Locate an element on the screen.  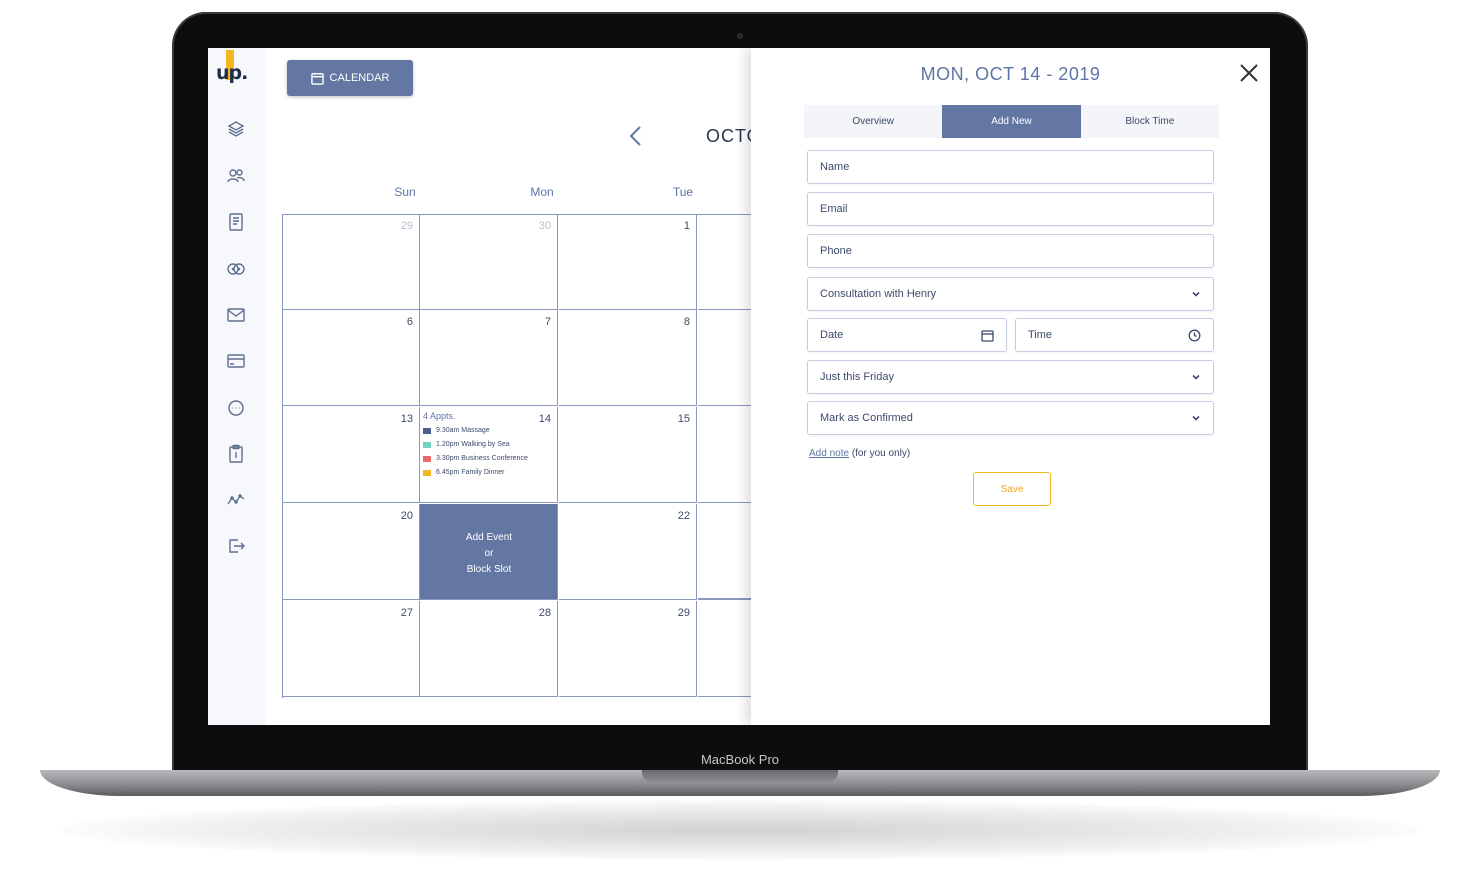
clipboard-icon is located at coordinates (236, 454).